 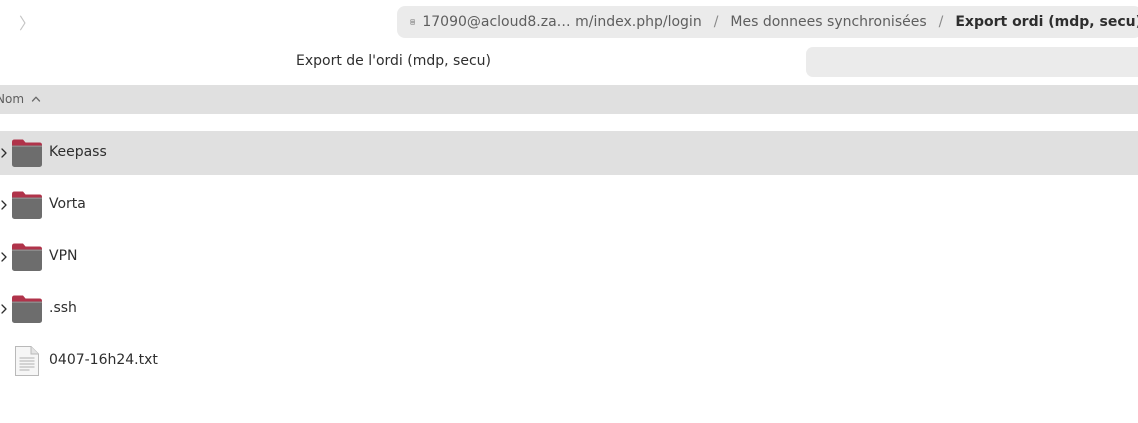 I want to click on file-name: Vorta, so click(x=67, y=204).